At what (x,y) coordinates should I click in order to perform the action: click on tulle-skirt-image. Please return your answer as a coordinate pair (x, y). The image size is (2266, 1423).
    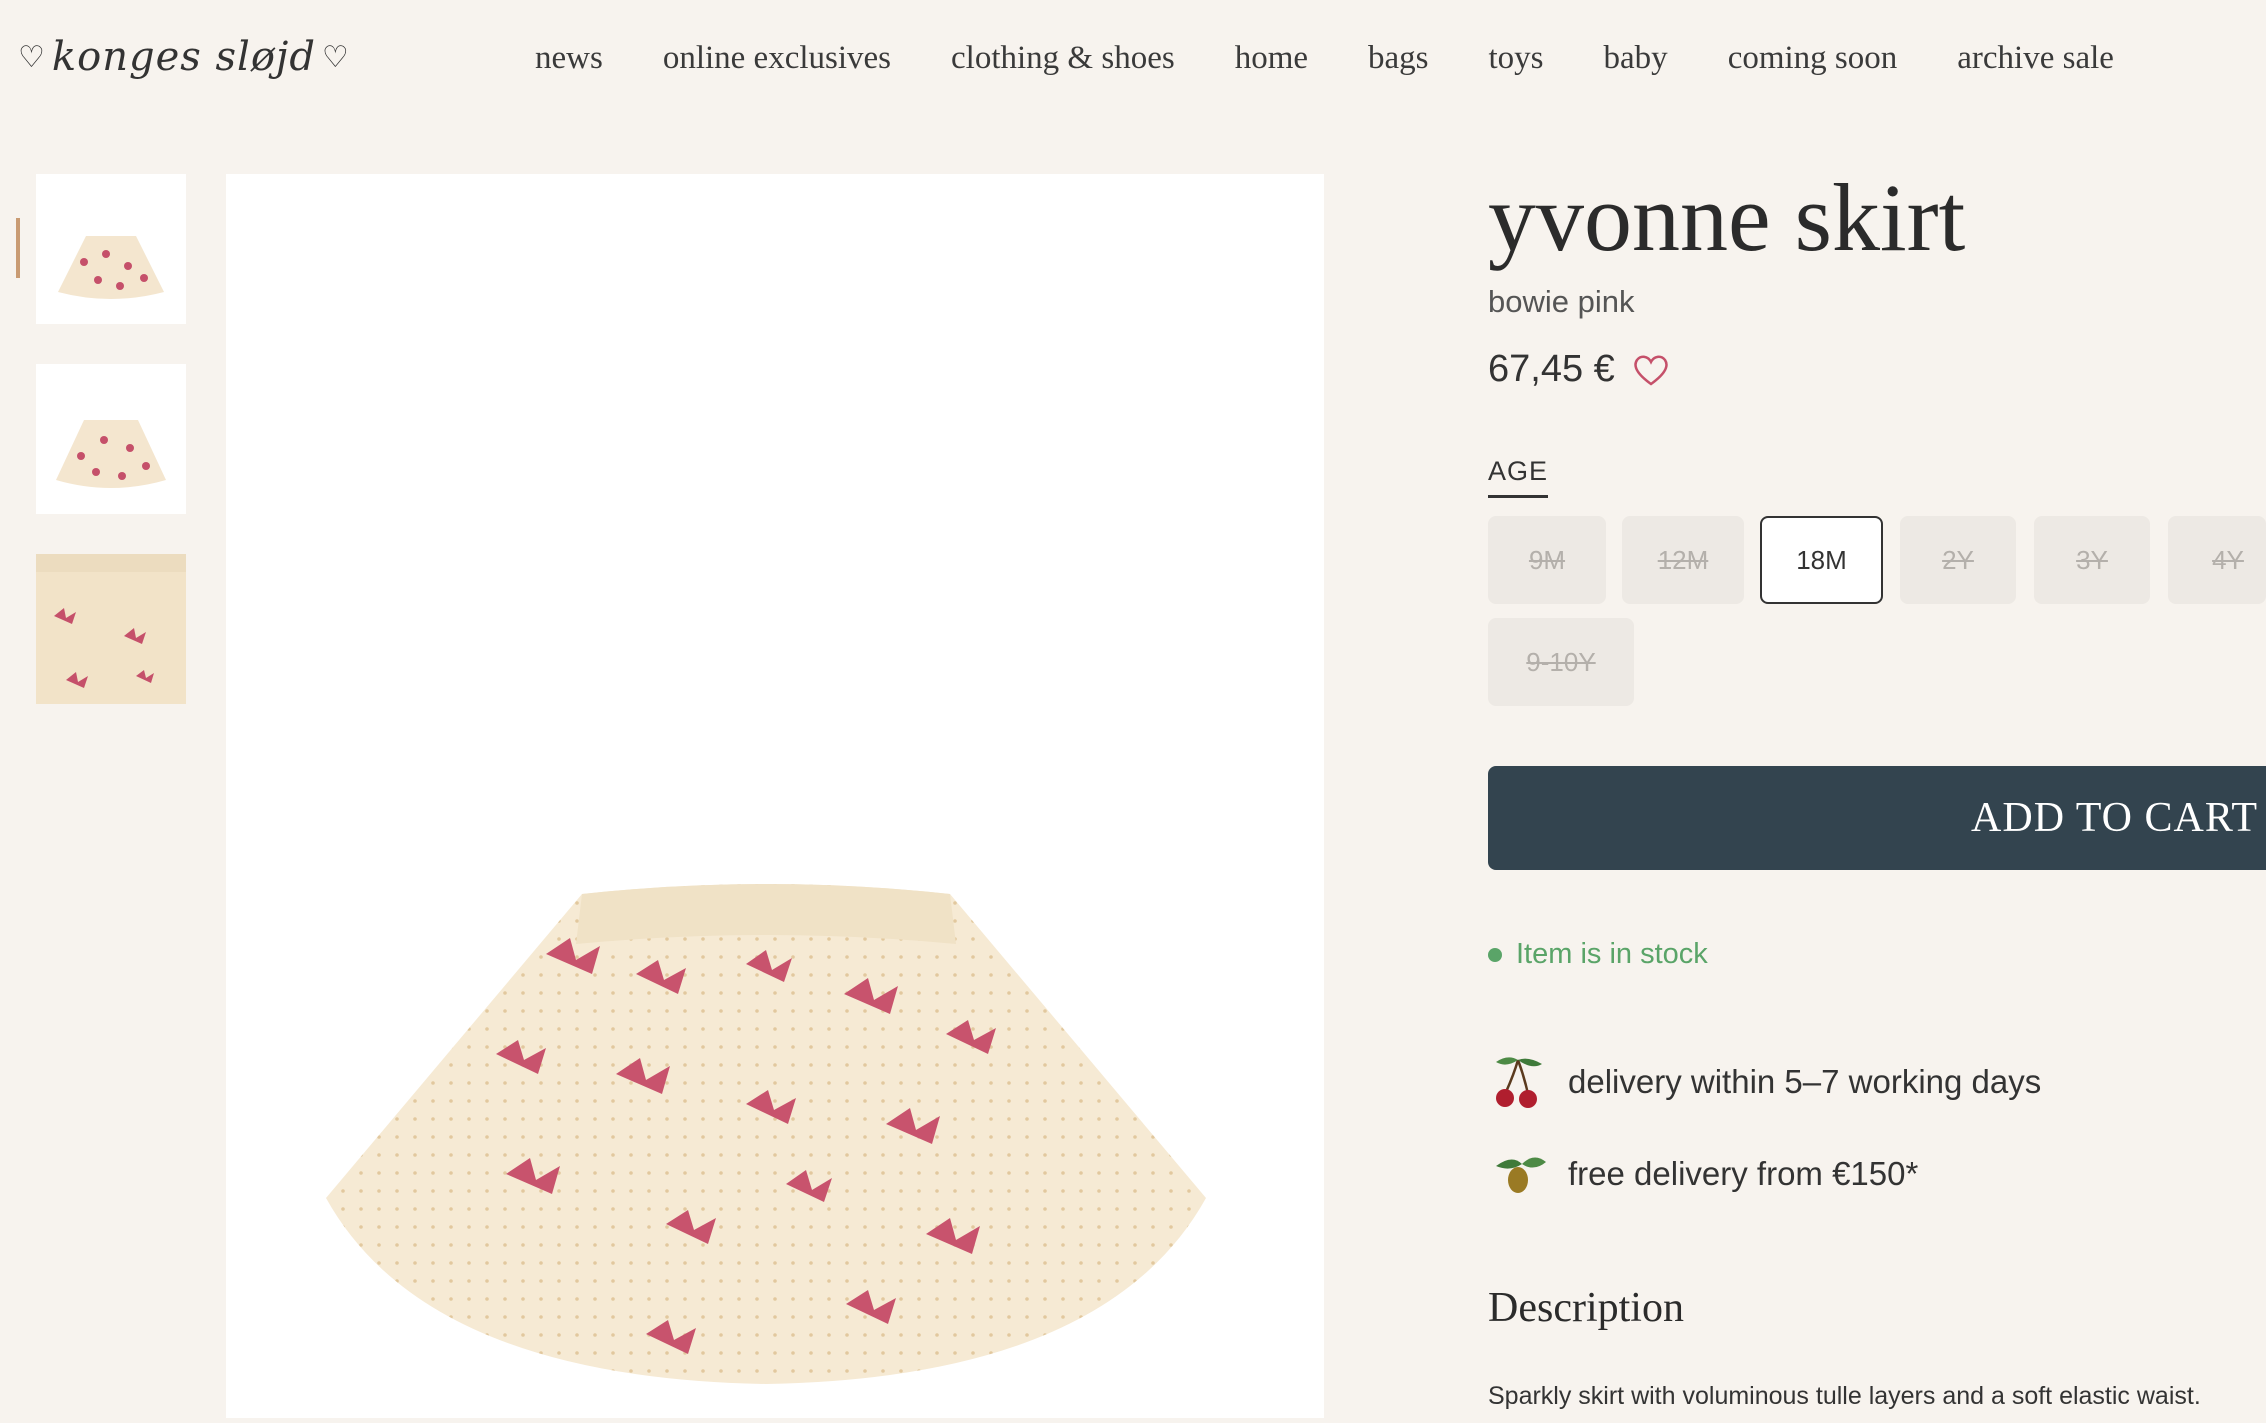
    Looking at the image, I should click on (766, 1134).